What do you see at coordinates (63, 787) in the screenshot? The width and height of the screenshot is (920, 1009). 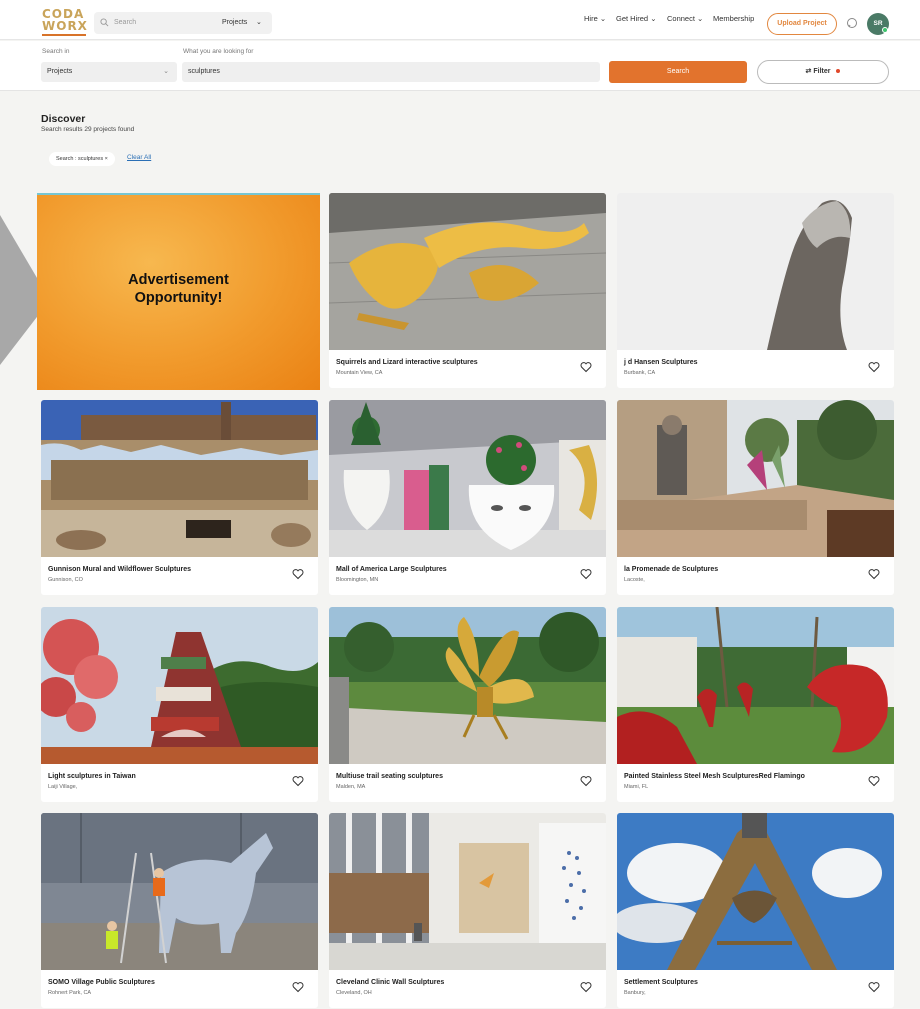 I see `project-location: Laiji Village,` at bounding box center [63, 787].